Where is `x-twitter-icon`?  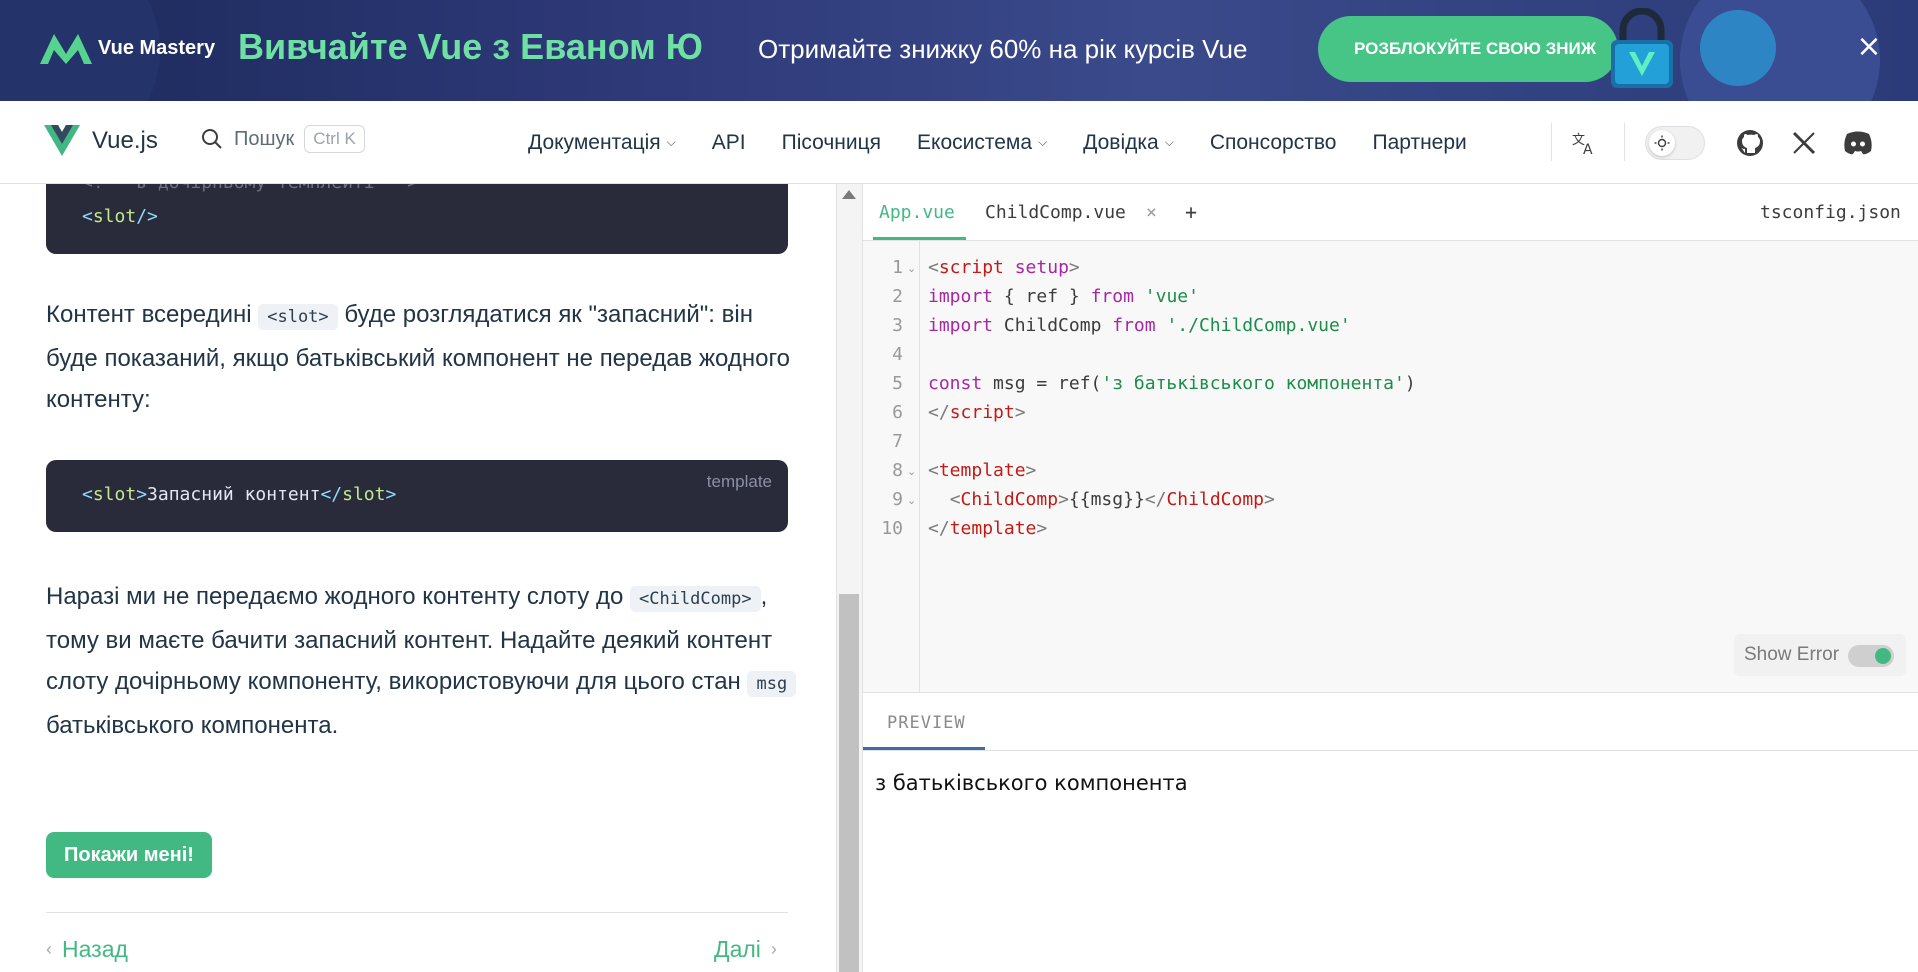 x-twitter-icon is located at coordinates (1804, 143).